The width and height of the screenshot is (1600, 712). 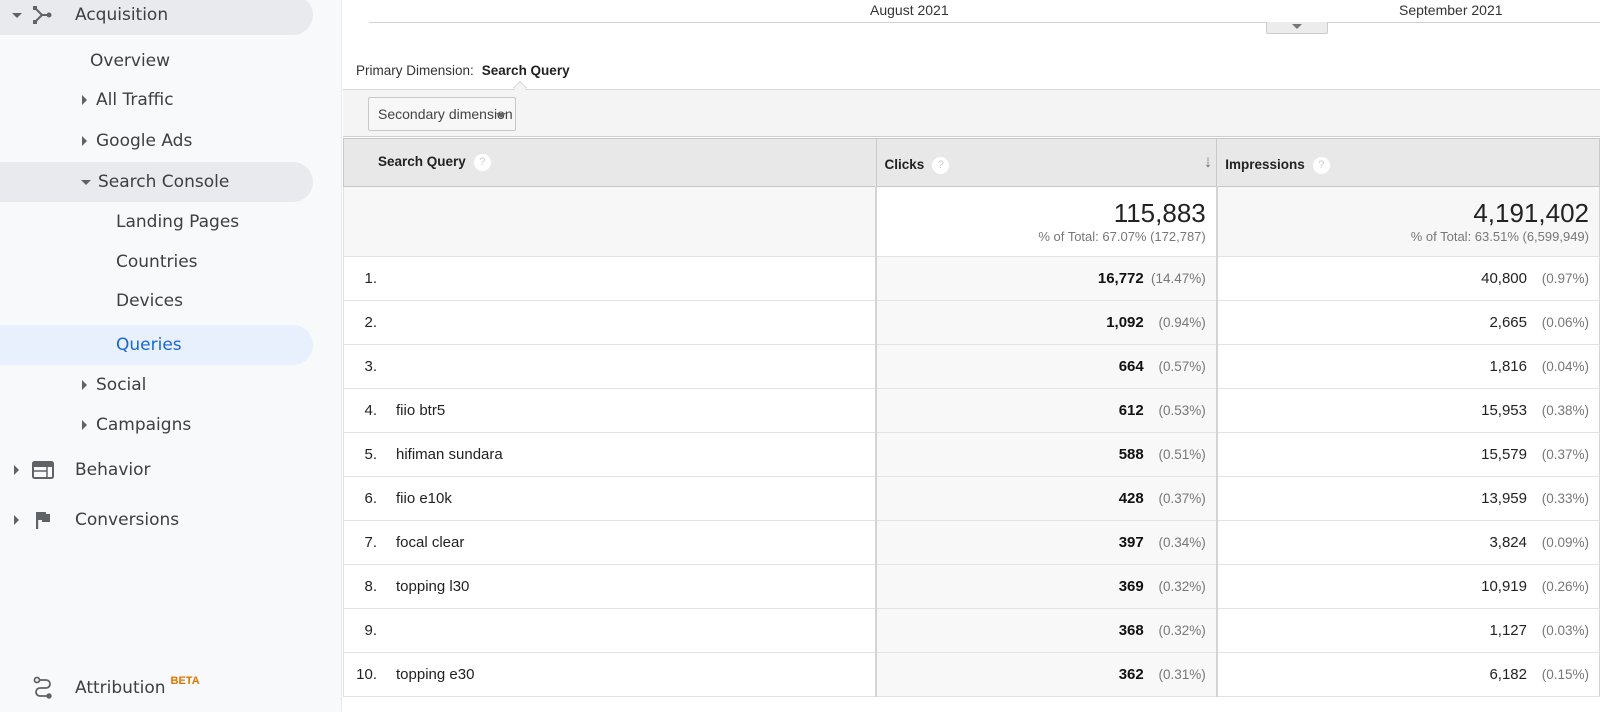 I want to click on primary-dimension: Primary Dimension: Search Query, so click(x=463, y=70).